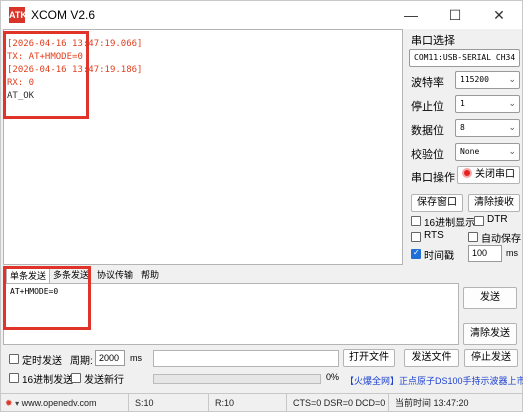 The height and width of the screenshot is (412, 523). Describe the element at coordinates (110, 358) in the screenshot. I see `period-input: 2000` at that location.